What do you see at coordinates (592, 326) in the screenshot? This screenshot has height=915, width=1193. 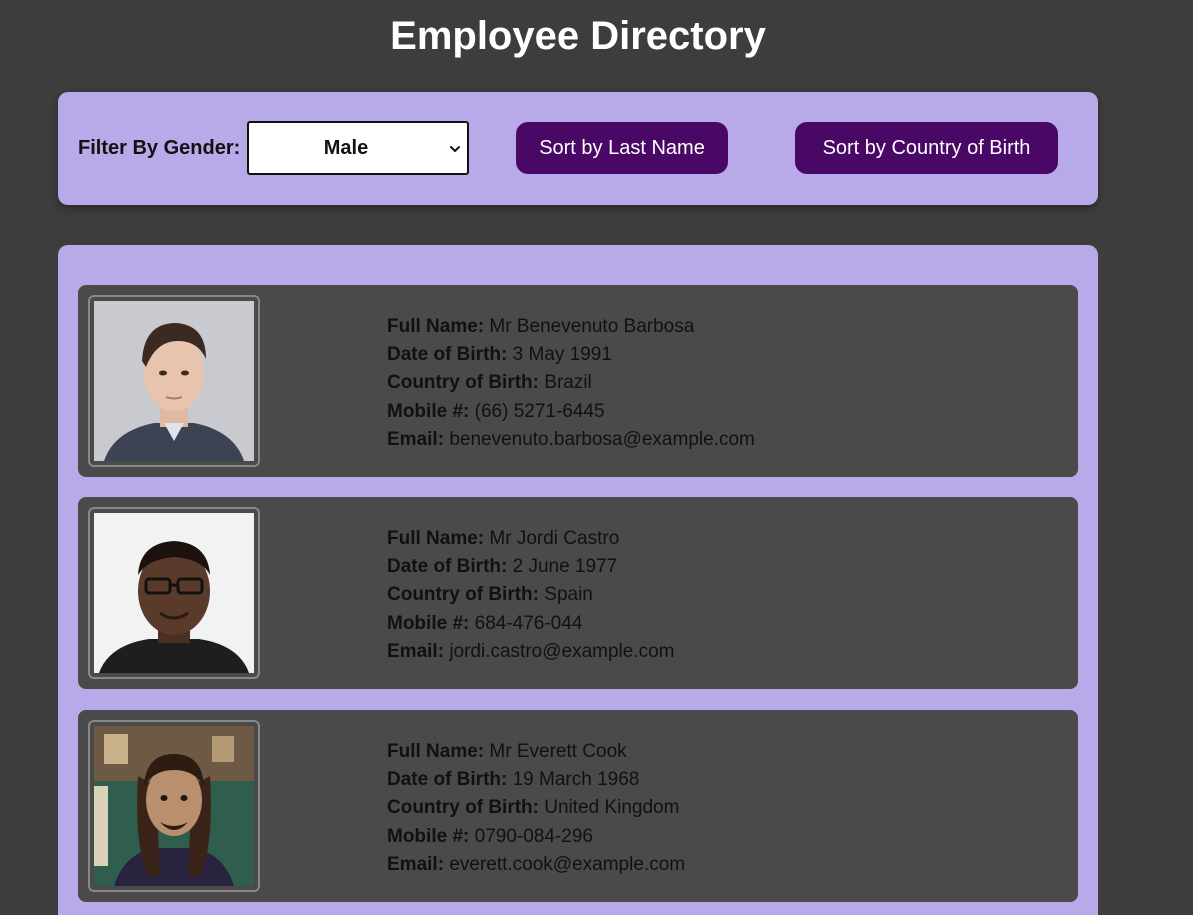 I see `full-name-value: Mr Benevenuto Barbosa` at bounding box center [592, 326].